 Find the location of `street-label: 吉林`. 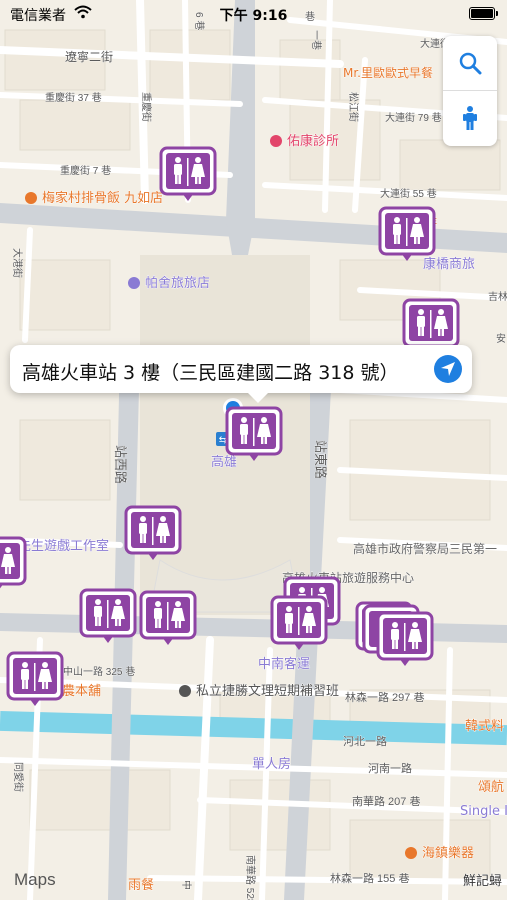

street-label: 吉林 is located at coordinates (497, 296).